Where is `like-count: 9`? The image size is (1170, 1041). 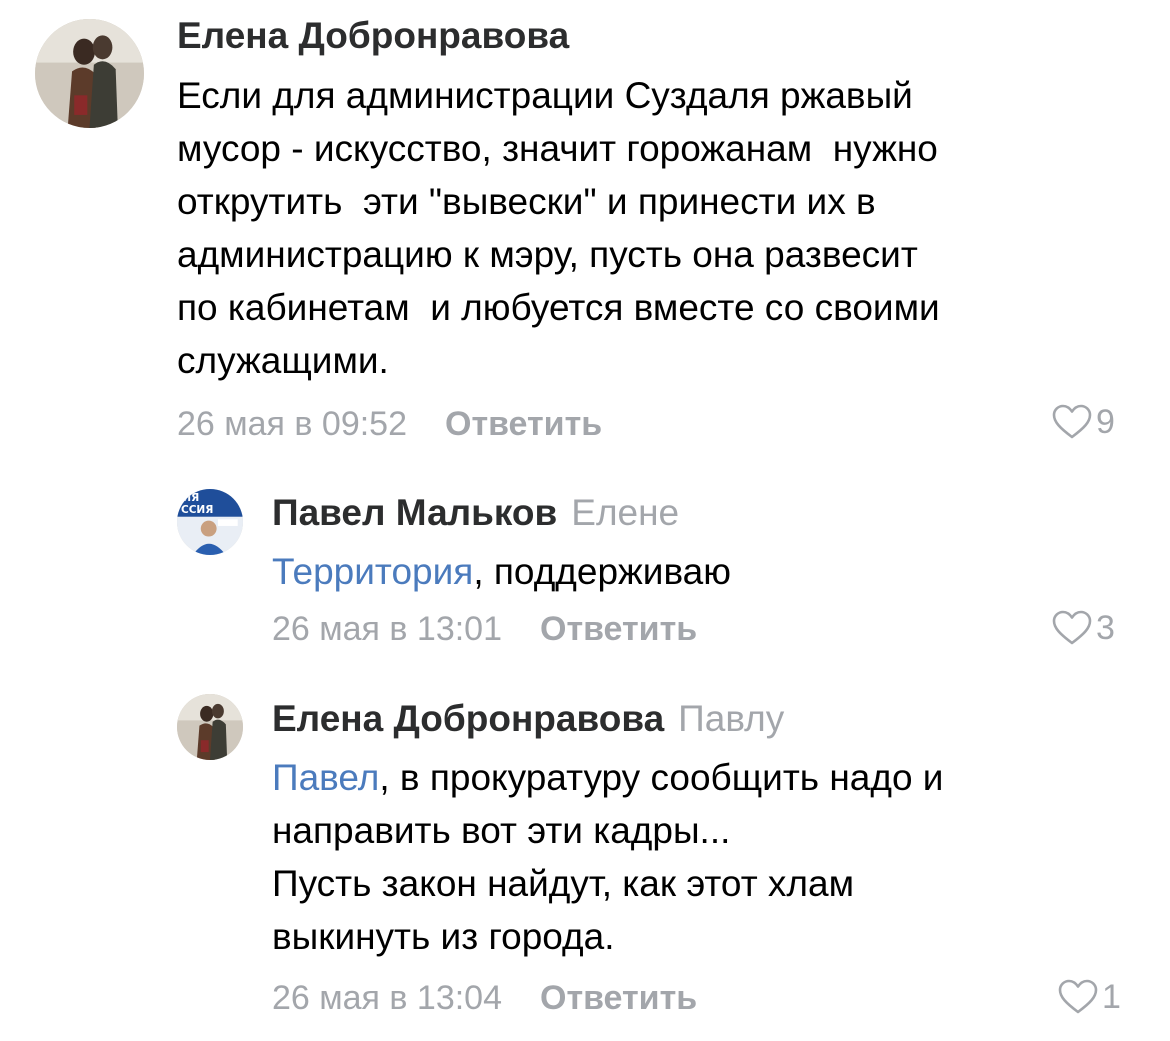 like-count: 9 is located at coordinates (1105, 422).